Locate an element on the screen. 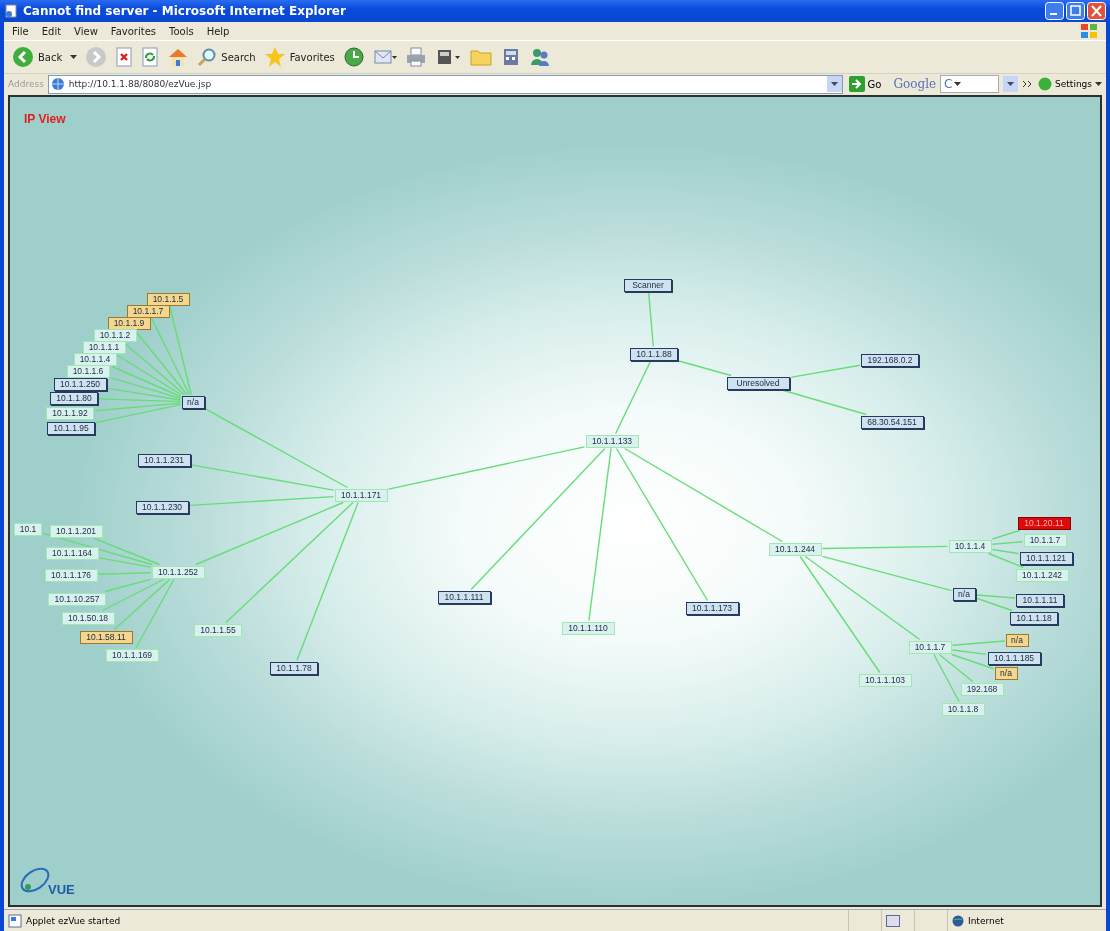 The width and height of the screenshot is (1110, 931). logo-text: VUE is located at coordinates (61, 889).